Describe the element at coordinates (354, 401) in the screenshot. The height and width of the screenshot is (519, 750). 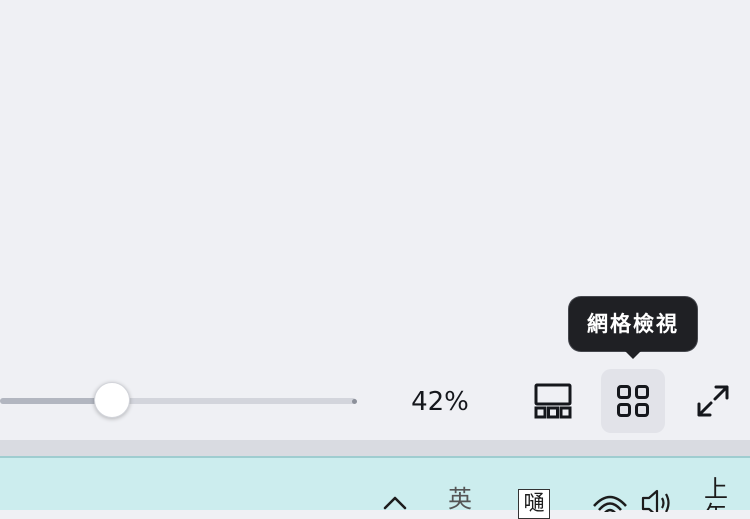
I see `zoom-slider-end-dot` at that location.